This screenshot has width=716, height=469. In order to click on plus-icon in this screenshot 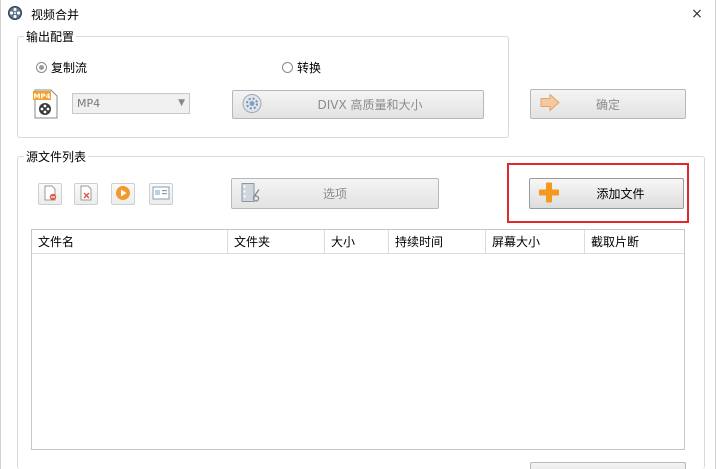, I will do `click(549, 193)`.